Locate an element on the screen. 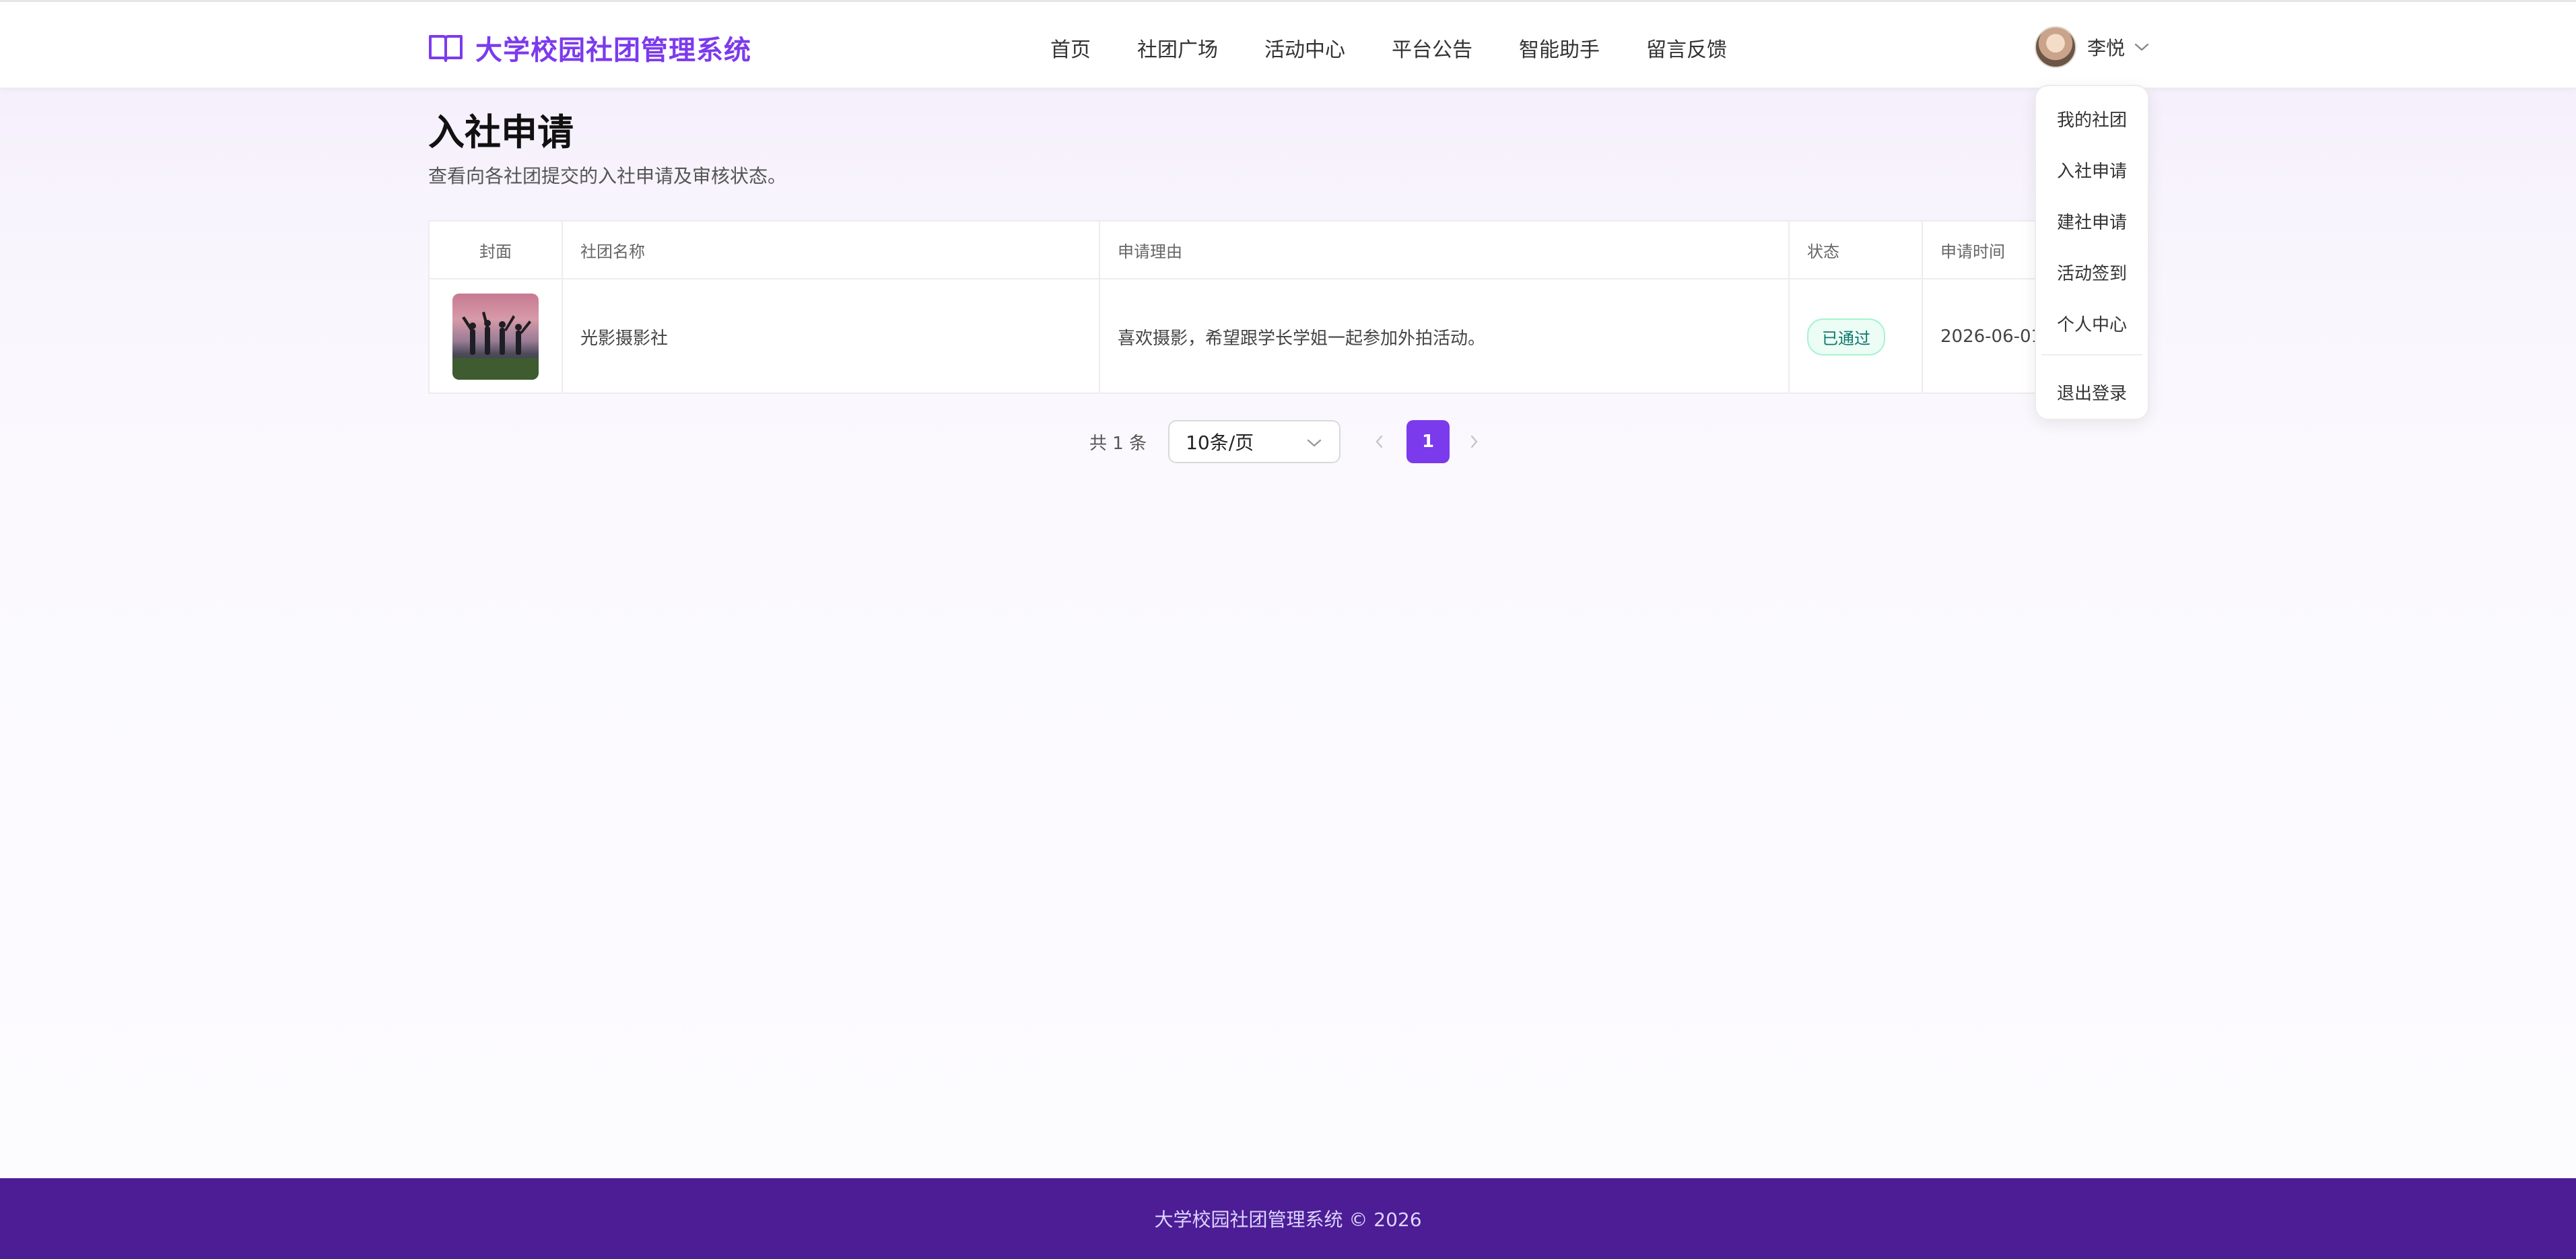 The image size is (2576, 1259). nav-item-activity-center: 活动中心 is located at coordinates (1304, 48).